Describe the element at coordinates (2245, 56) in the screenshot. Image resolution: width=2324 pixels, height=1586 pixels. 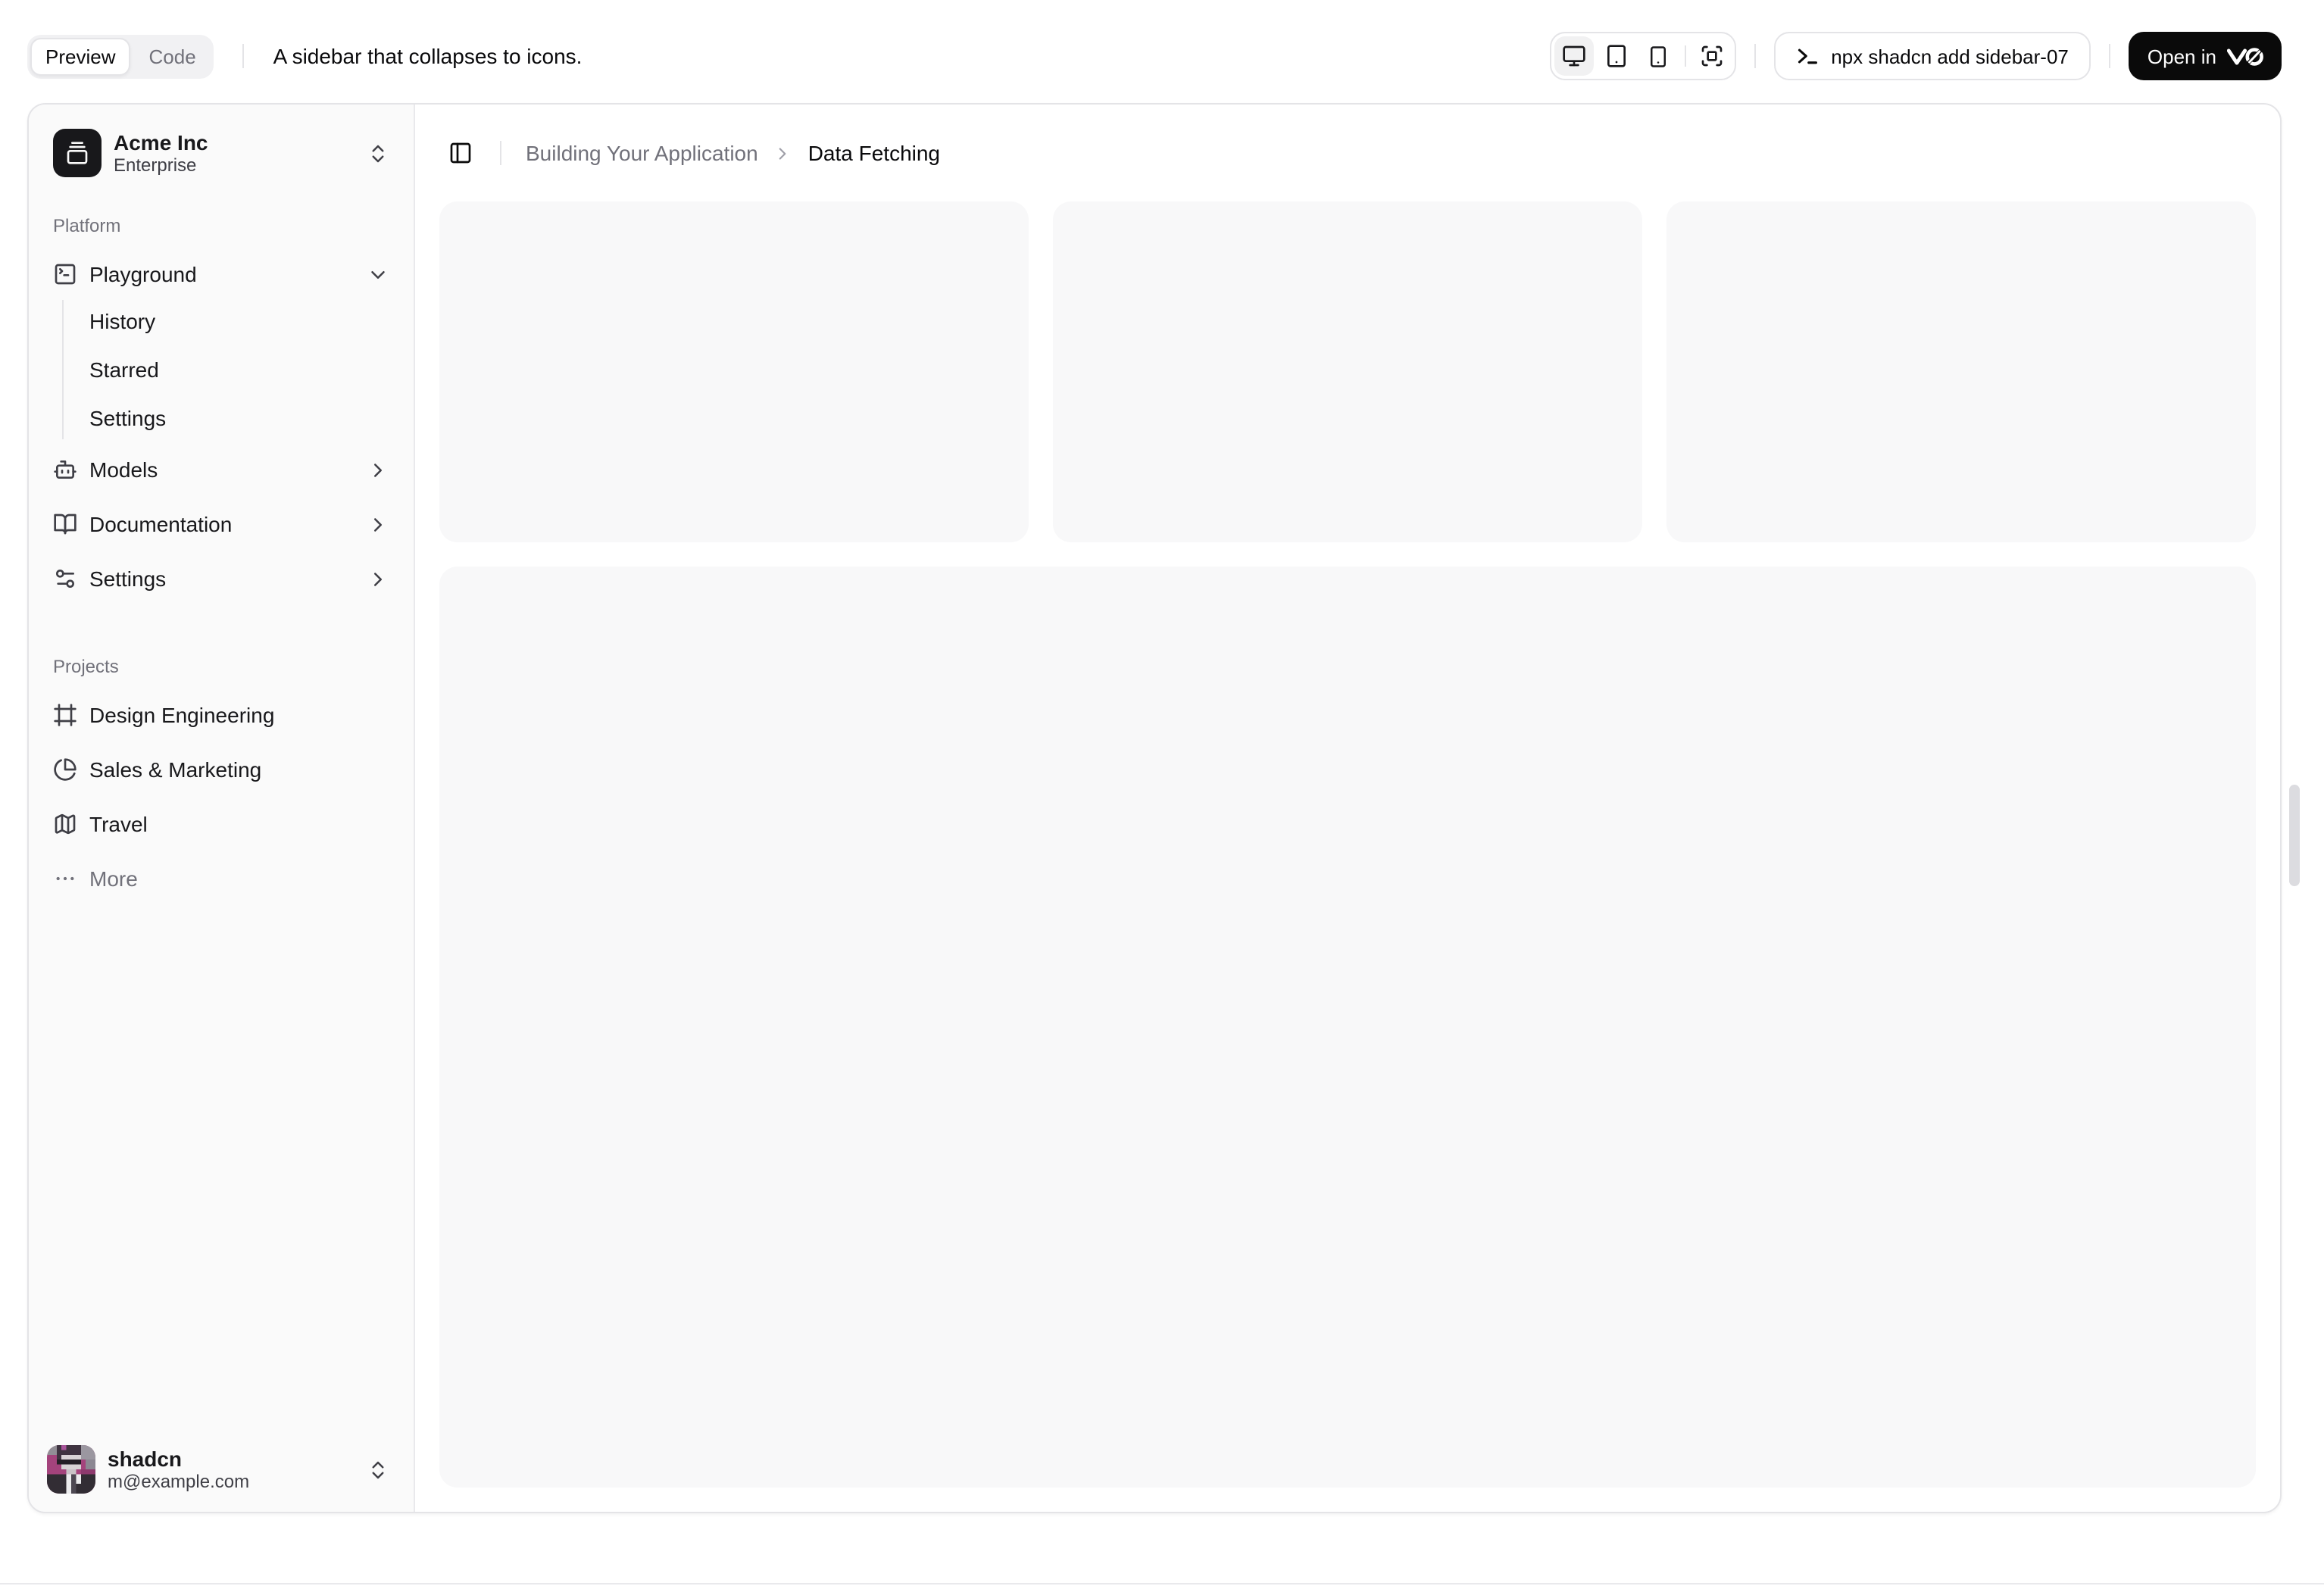
I see `v0-logo-icon` at that location.